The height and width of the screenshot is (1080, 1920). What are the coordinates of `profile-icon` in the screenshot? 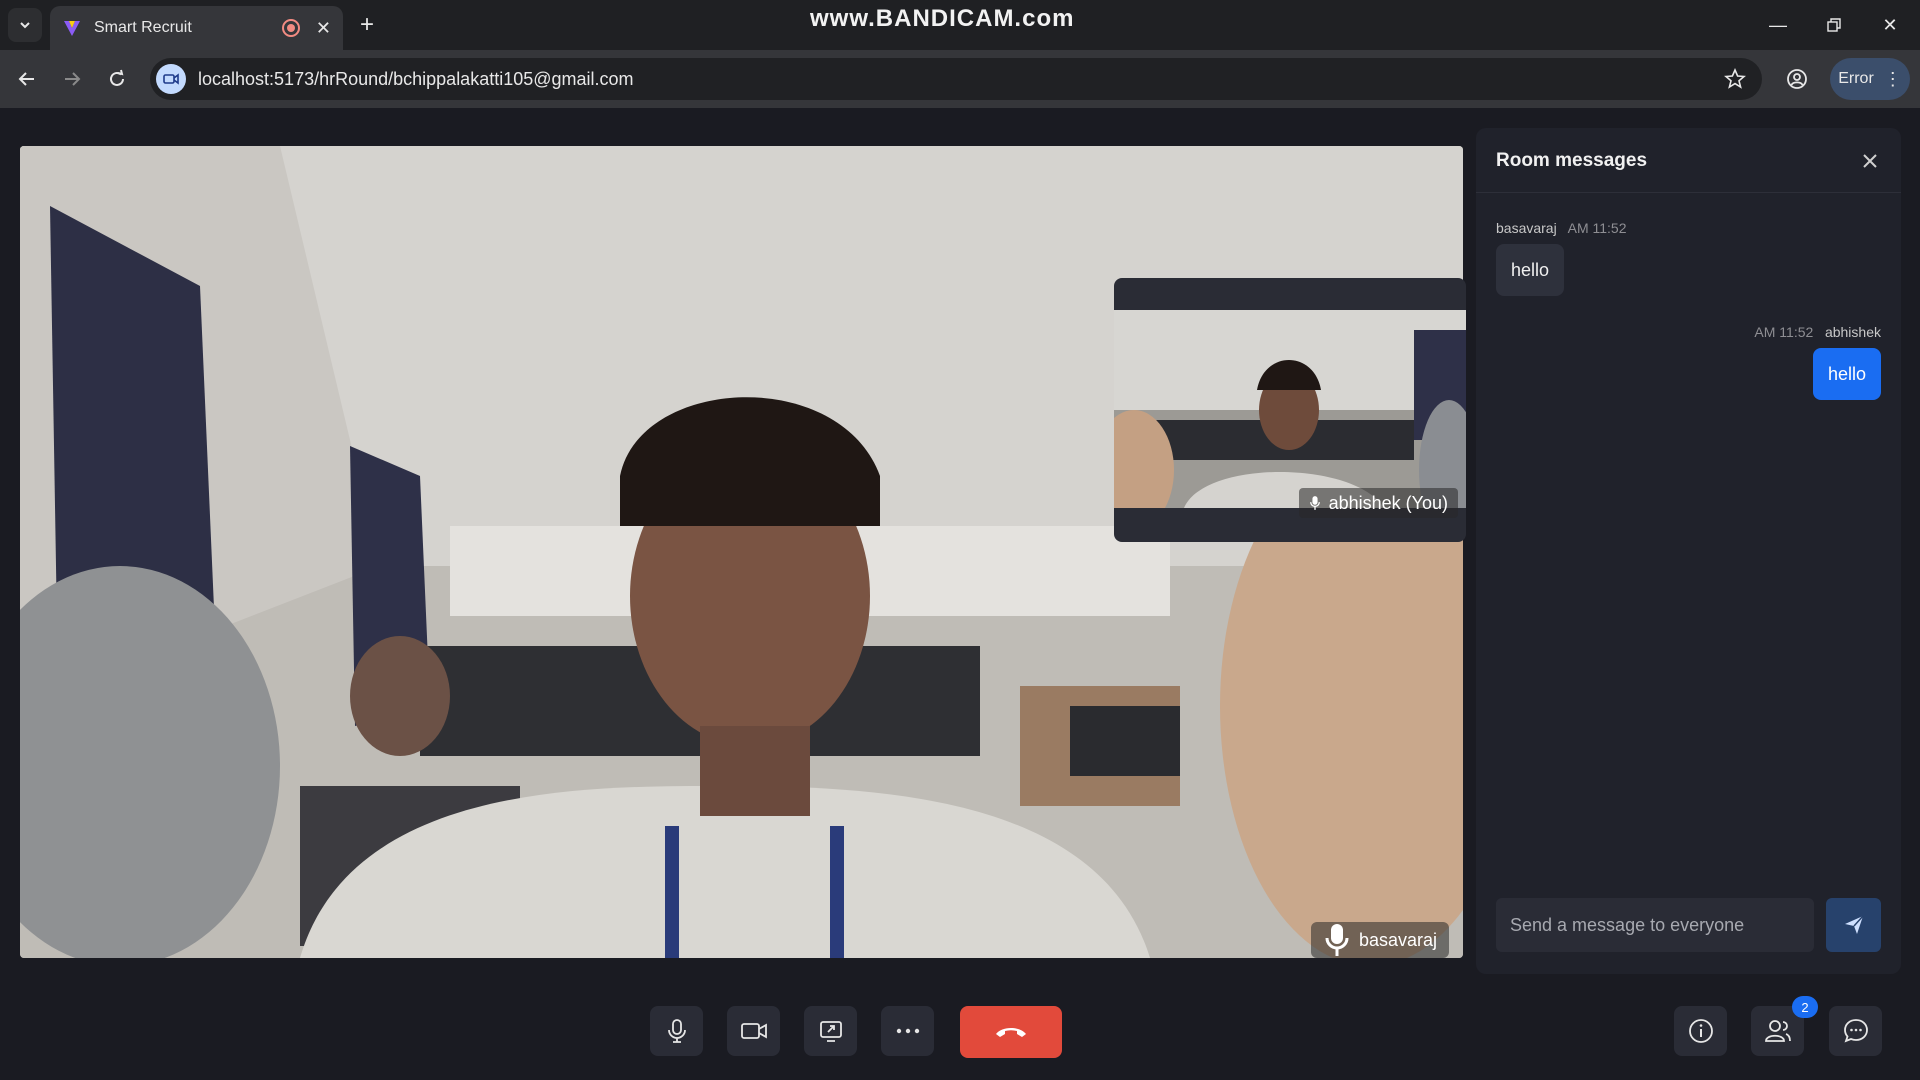 It's located at (1797, 79).